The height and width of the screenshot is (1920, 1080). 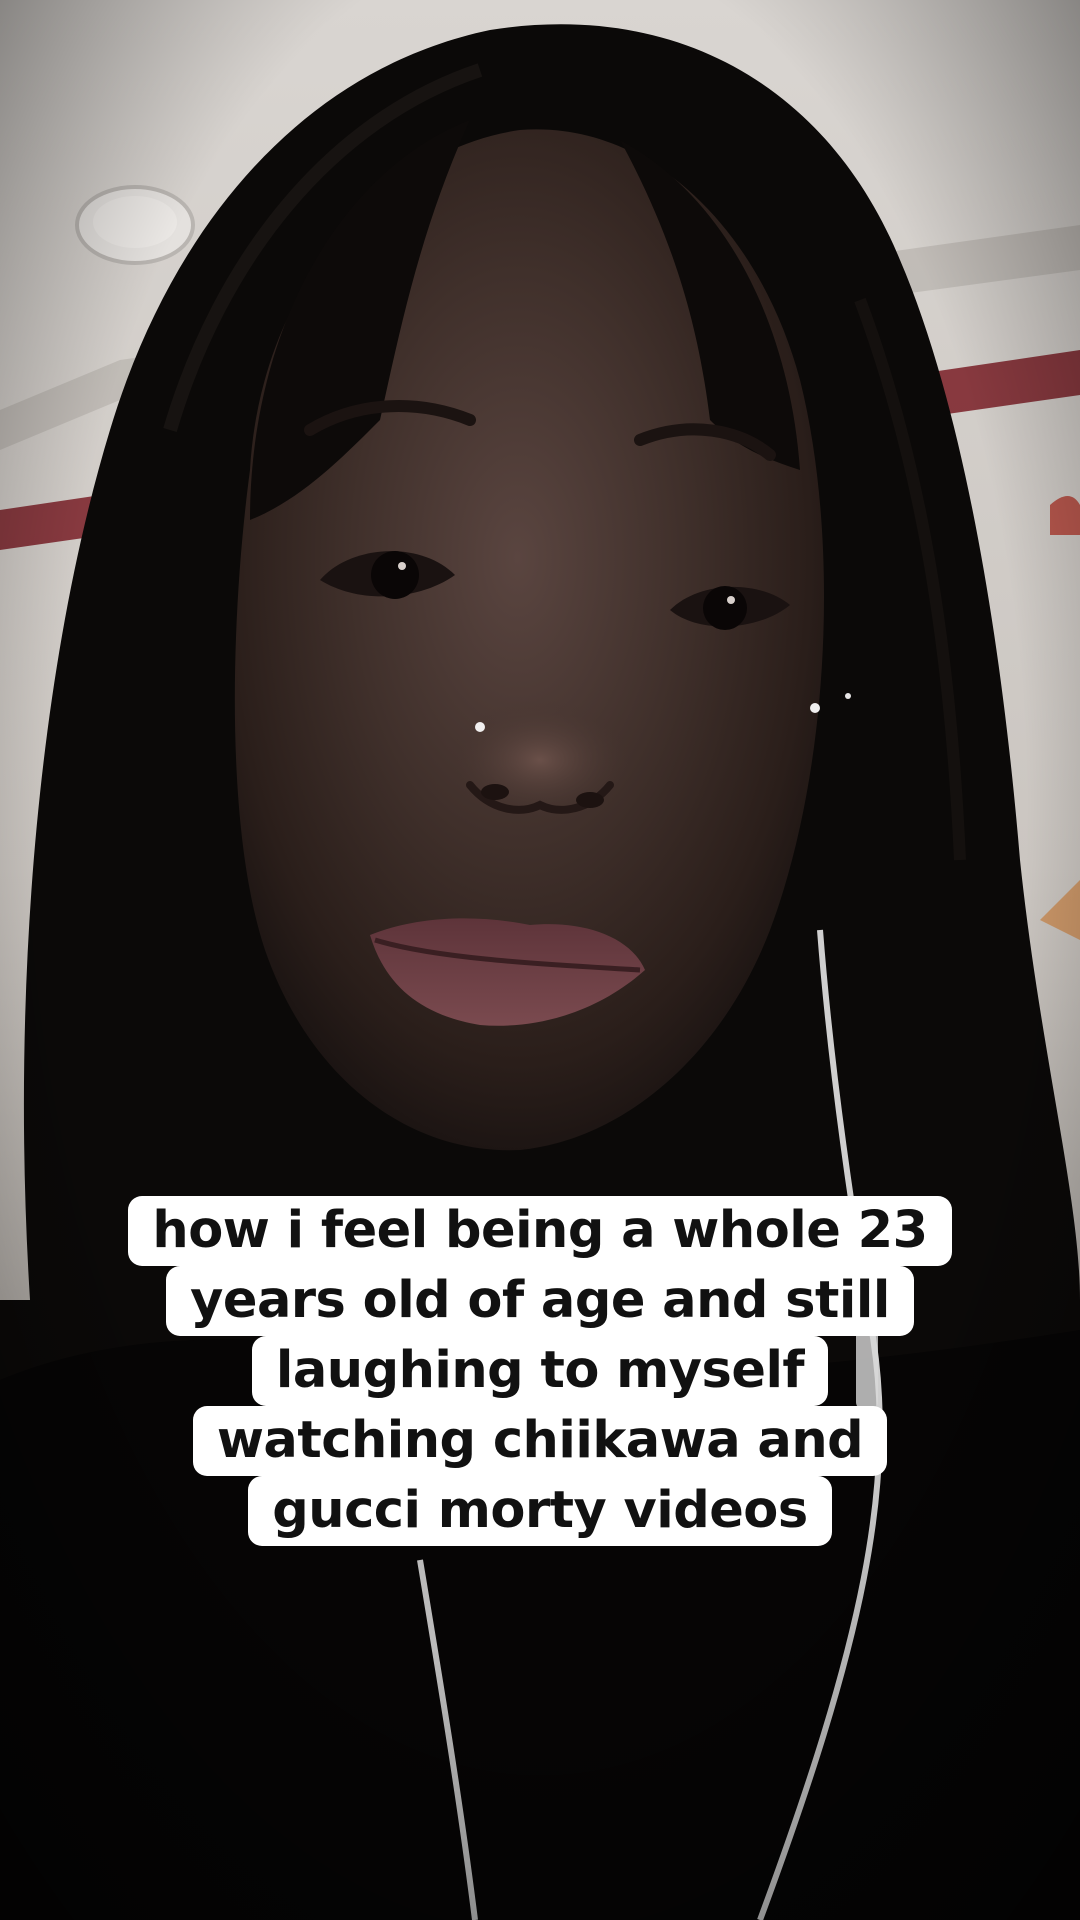 I want to click on caption-line: watching chiikawa and, so click(x=540, y=1441).